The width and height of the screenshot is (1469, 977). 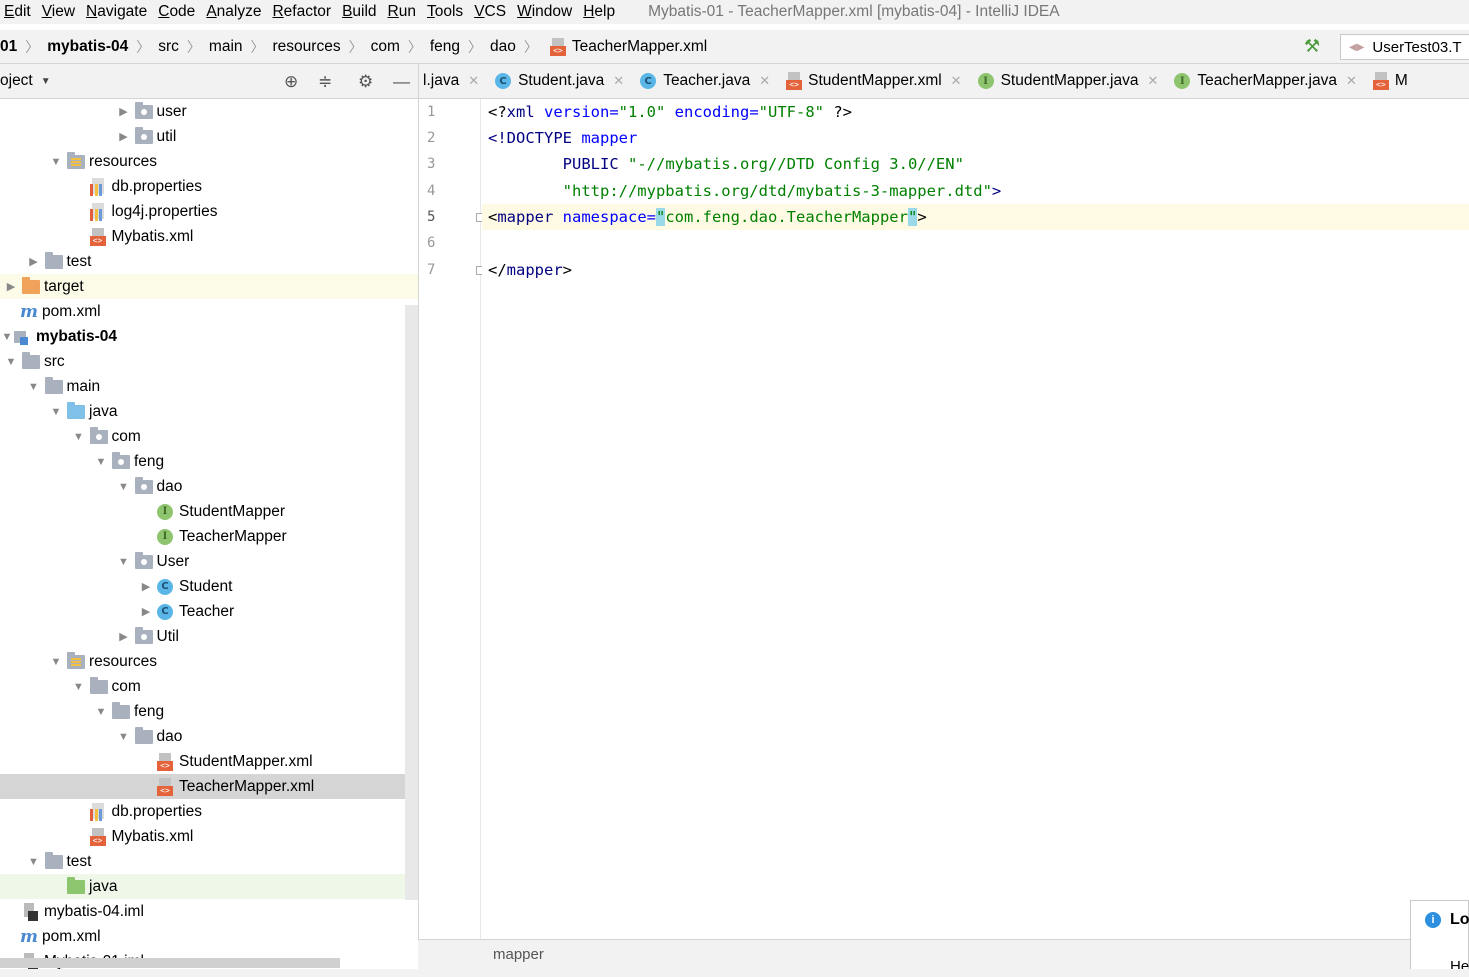 What do you see at coordinates (291, 82) in the screenshot?
I see `locate-icon: ⊕` at bounding box center [291, 82].